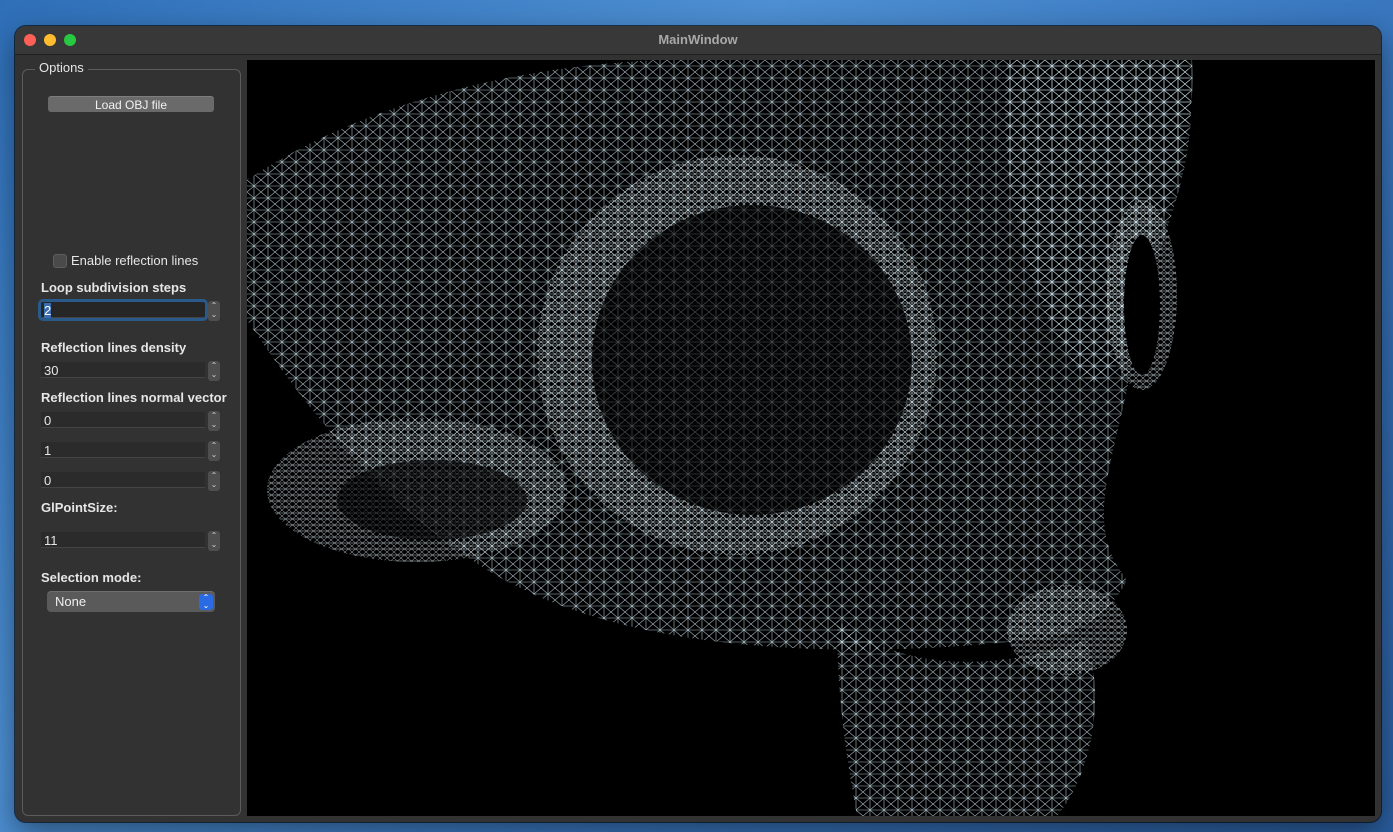 The width and height of the screenshot is (1393, 832). I want to click on loop-subdivision-spinbox: 2 ⌃ ⌄, so click(129, 310).